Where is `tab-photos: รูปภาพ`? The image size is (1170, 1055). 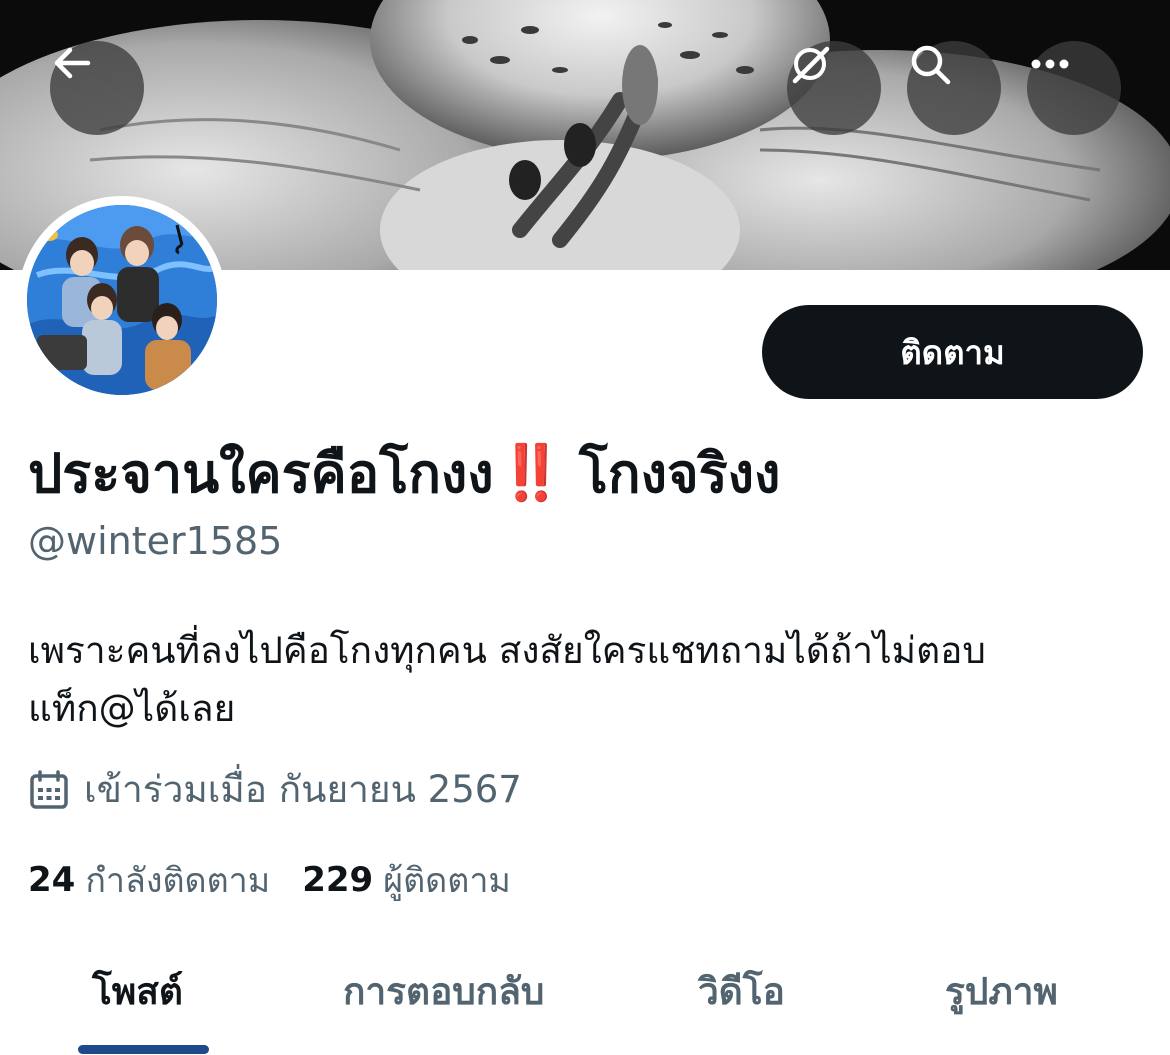 tab-photos: รูปภาพ is located at coordinates (1001, 991).